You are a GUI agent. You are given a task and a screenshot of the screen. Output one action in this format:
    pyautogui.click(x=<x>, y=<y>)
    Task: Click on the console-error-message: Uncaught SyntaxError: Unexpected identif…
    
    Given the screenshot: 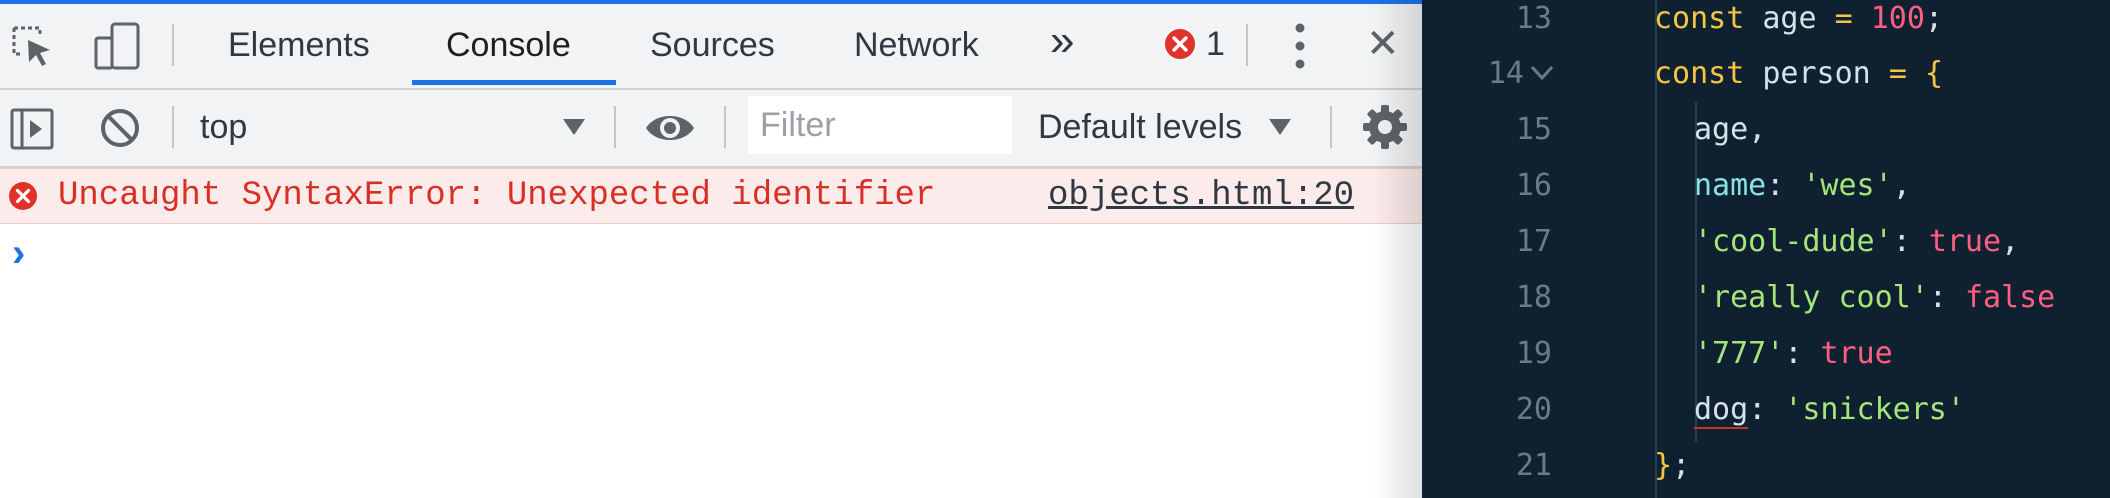 What is the action you would take?
    pyautogui.click(x=711, y=196)
    